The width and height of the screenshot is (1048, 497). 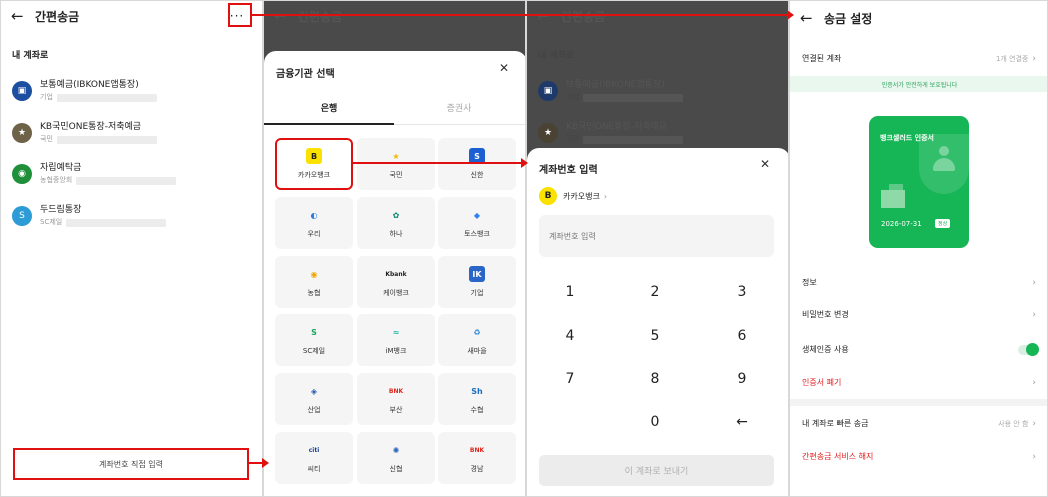 What do you see at coordinates (919, 456) in the screenshot?
I see `cancel-service-row: 간편송금 서비스 해지 ›` at bounding box center [919, 456].